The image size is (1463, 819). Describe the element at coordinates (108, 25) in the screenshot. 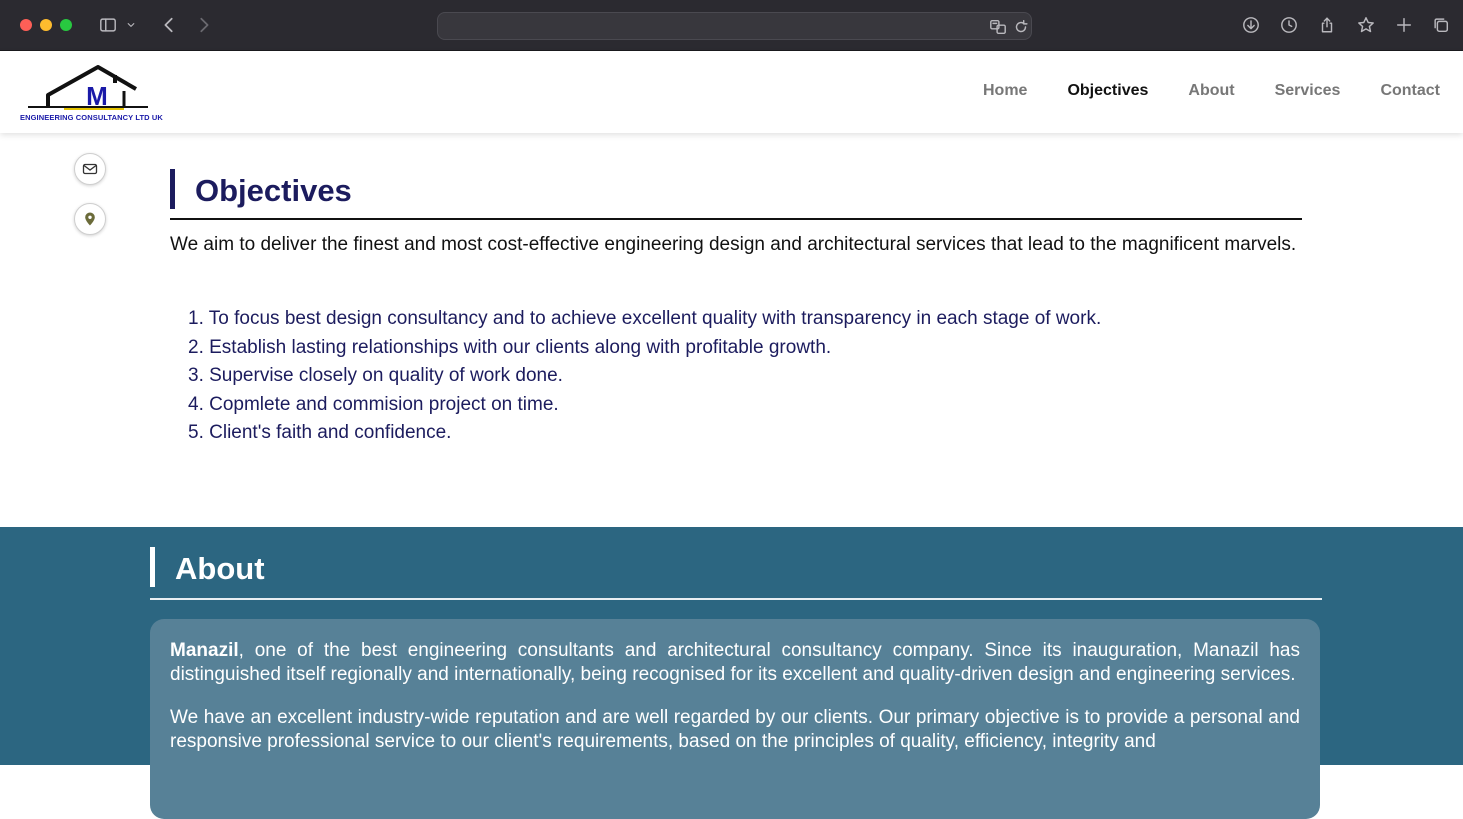

I see `sidebar-toggle-icon` at that location.